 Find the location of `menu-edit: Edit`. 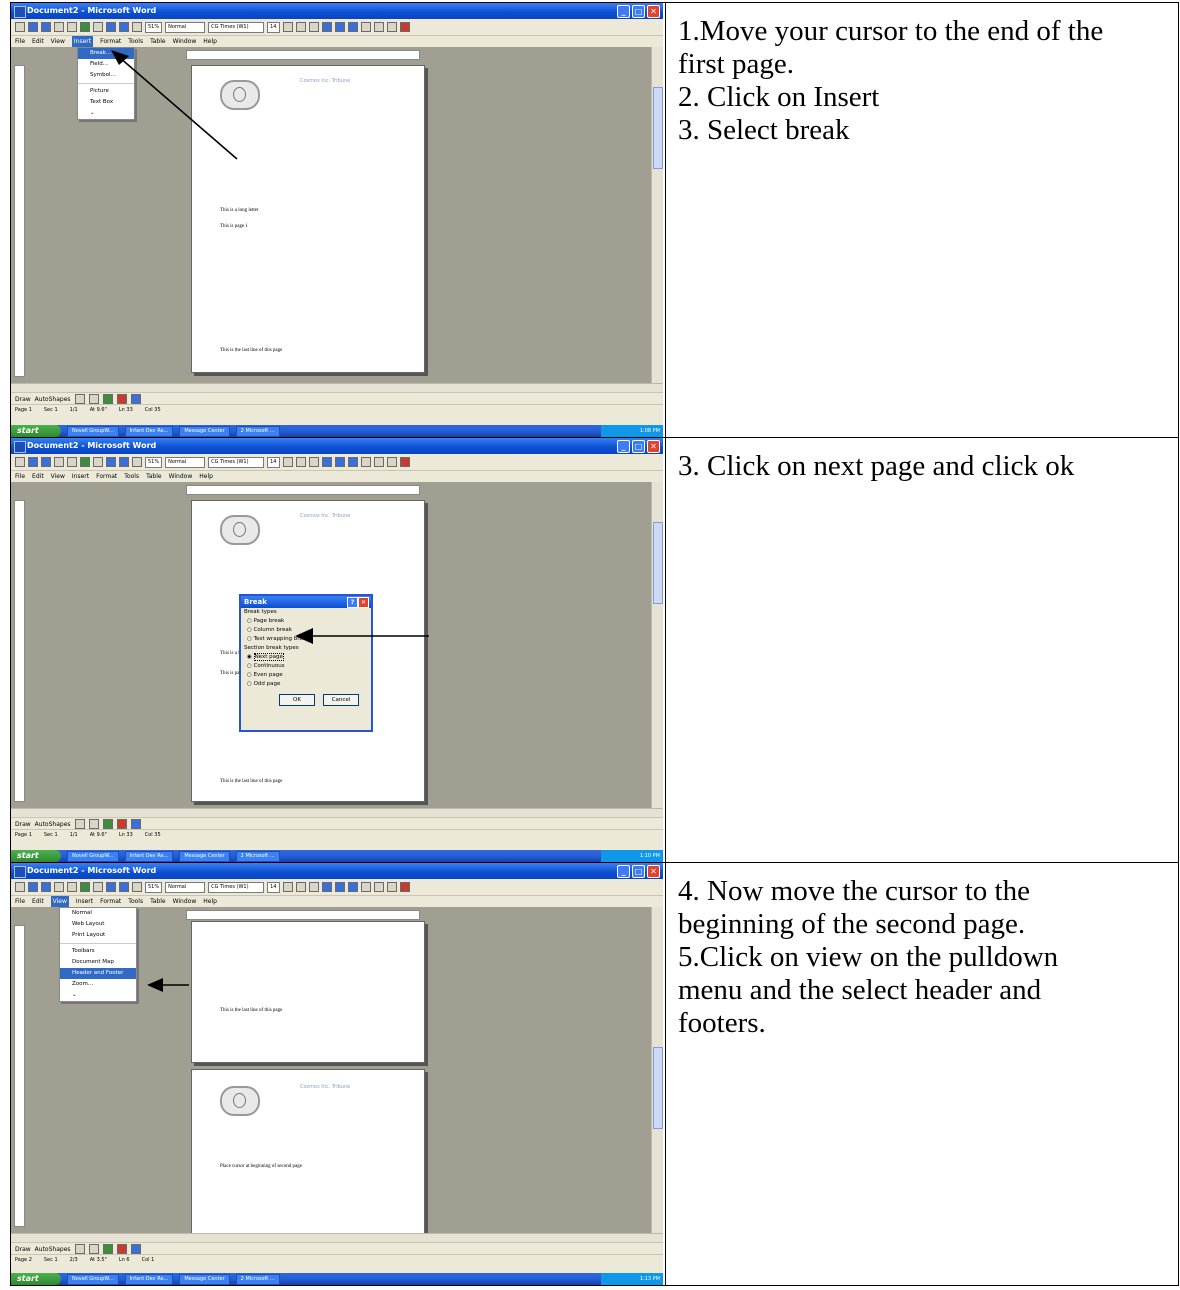

menu-edit: Edit is located at coordinates (38, 41).